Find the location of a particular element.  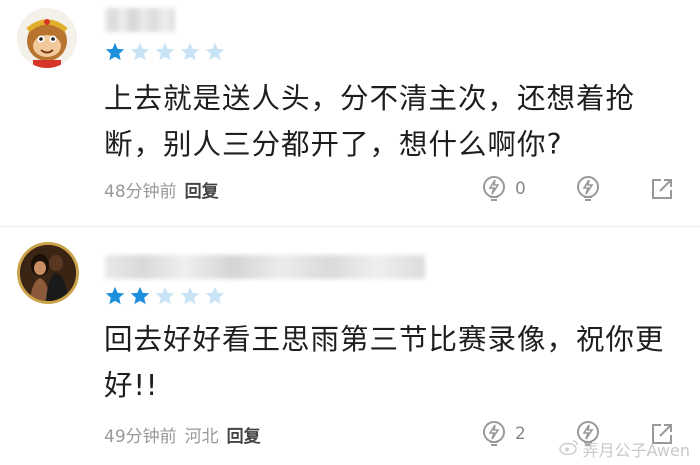

timestamp: 48分钟前 is located at coordinates (140, 192).